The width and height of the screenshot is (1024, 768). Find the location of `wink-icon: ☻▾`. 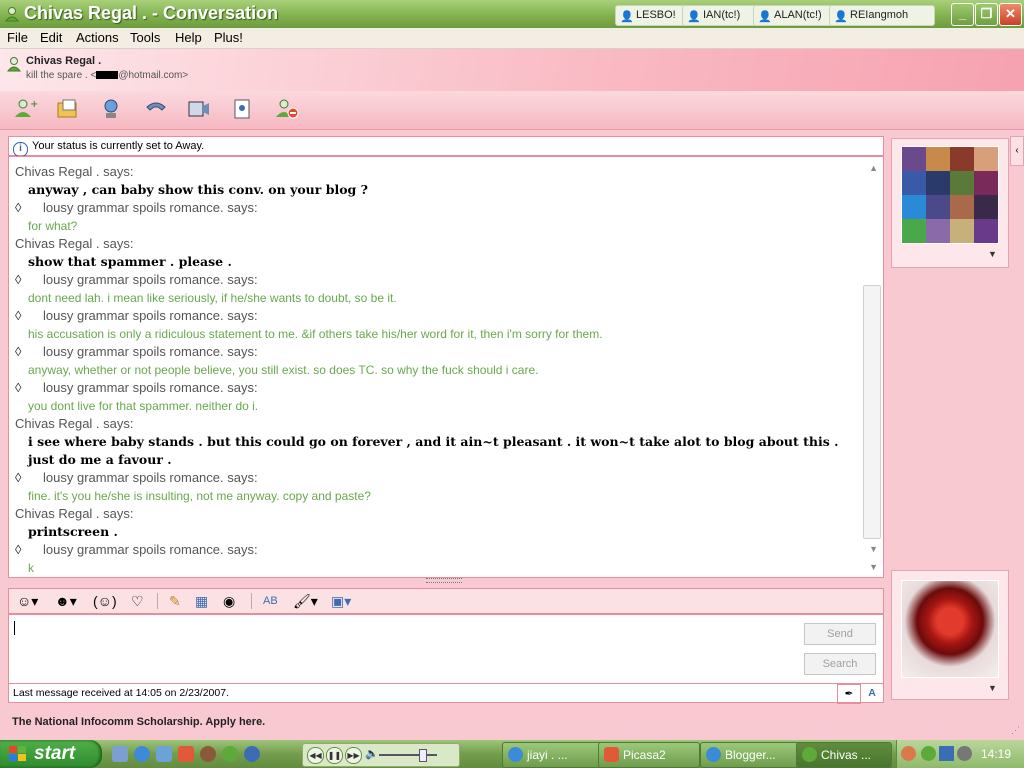

wink-icon: ☻▾ is located at coordinates (66, 601).